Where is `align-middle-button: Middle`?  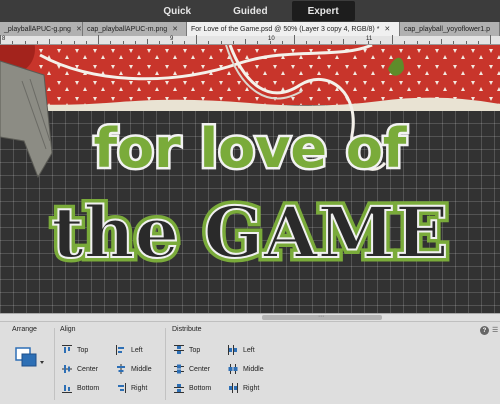 align-middle-button: Middle is located at coordinates (134, 369).